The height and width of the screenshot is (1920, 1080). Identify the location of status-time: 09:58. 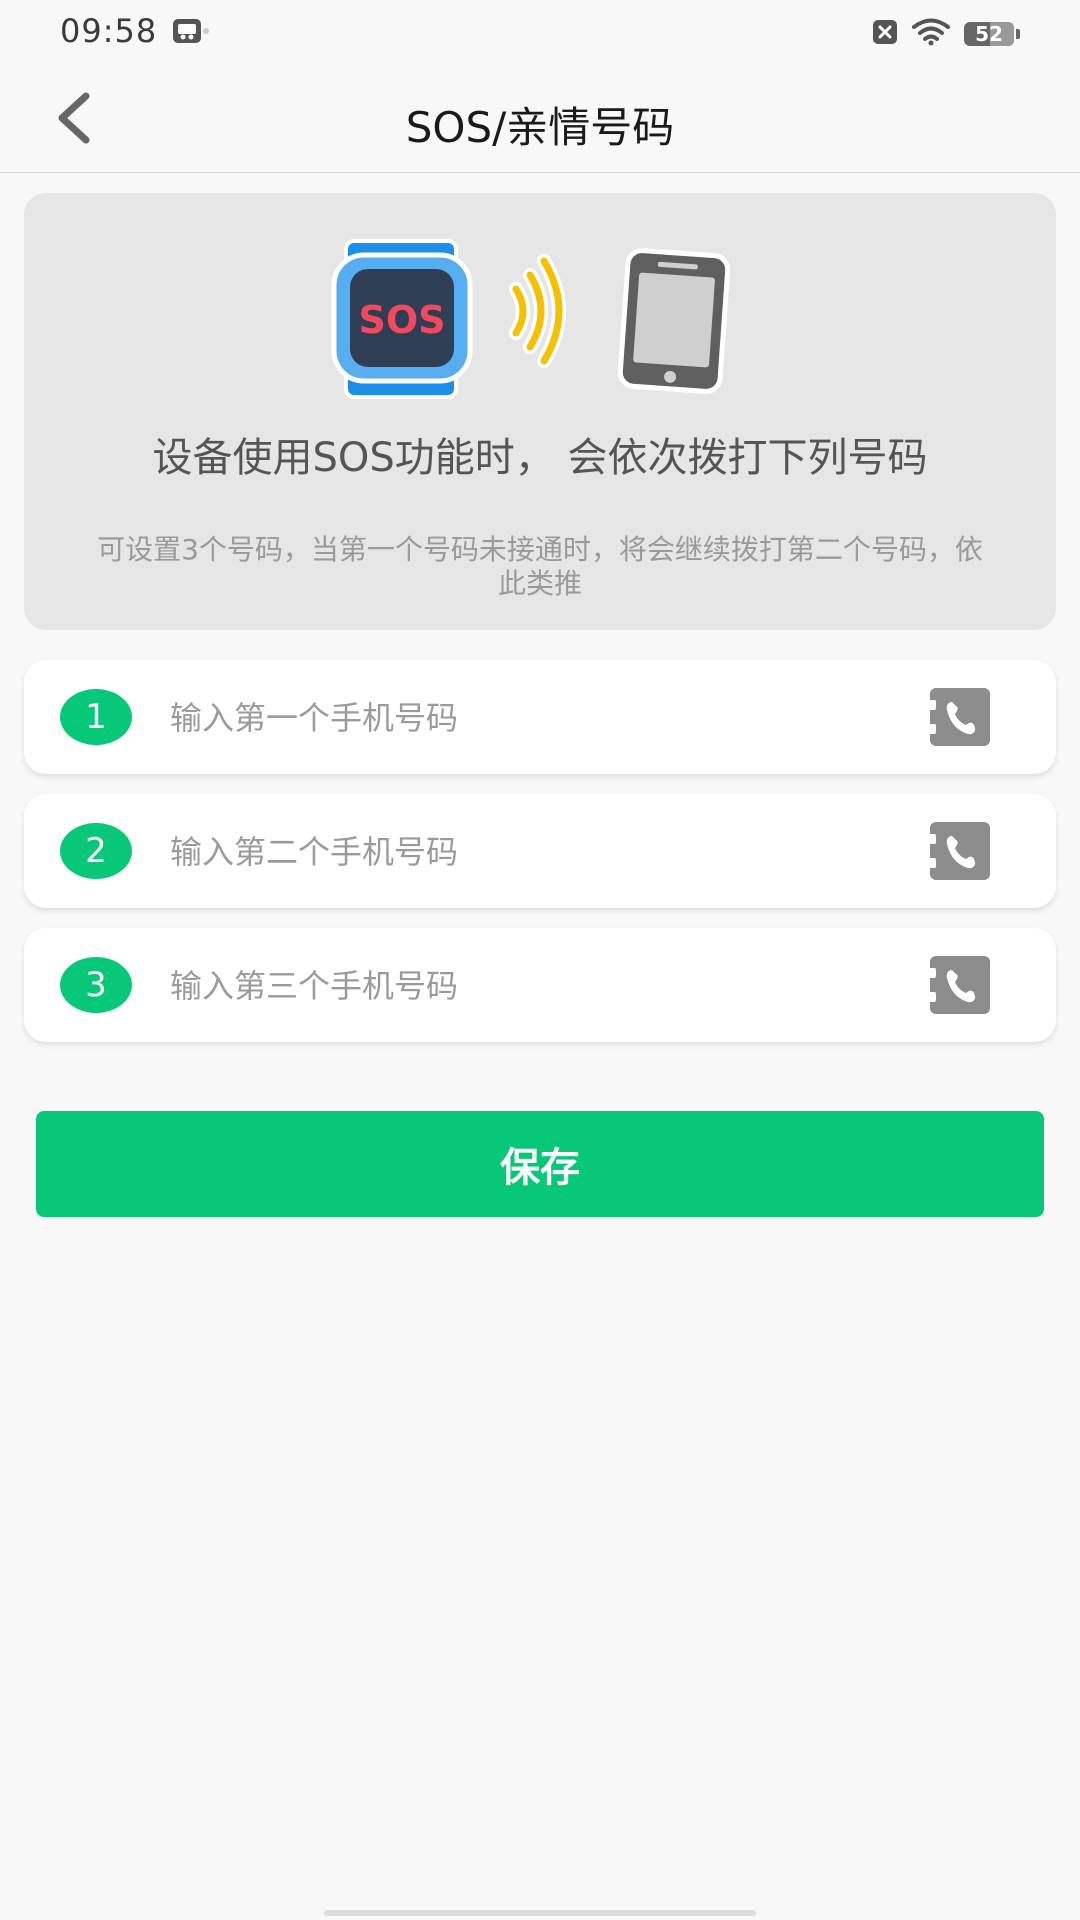
(109, 31).